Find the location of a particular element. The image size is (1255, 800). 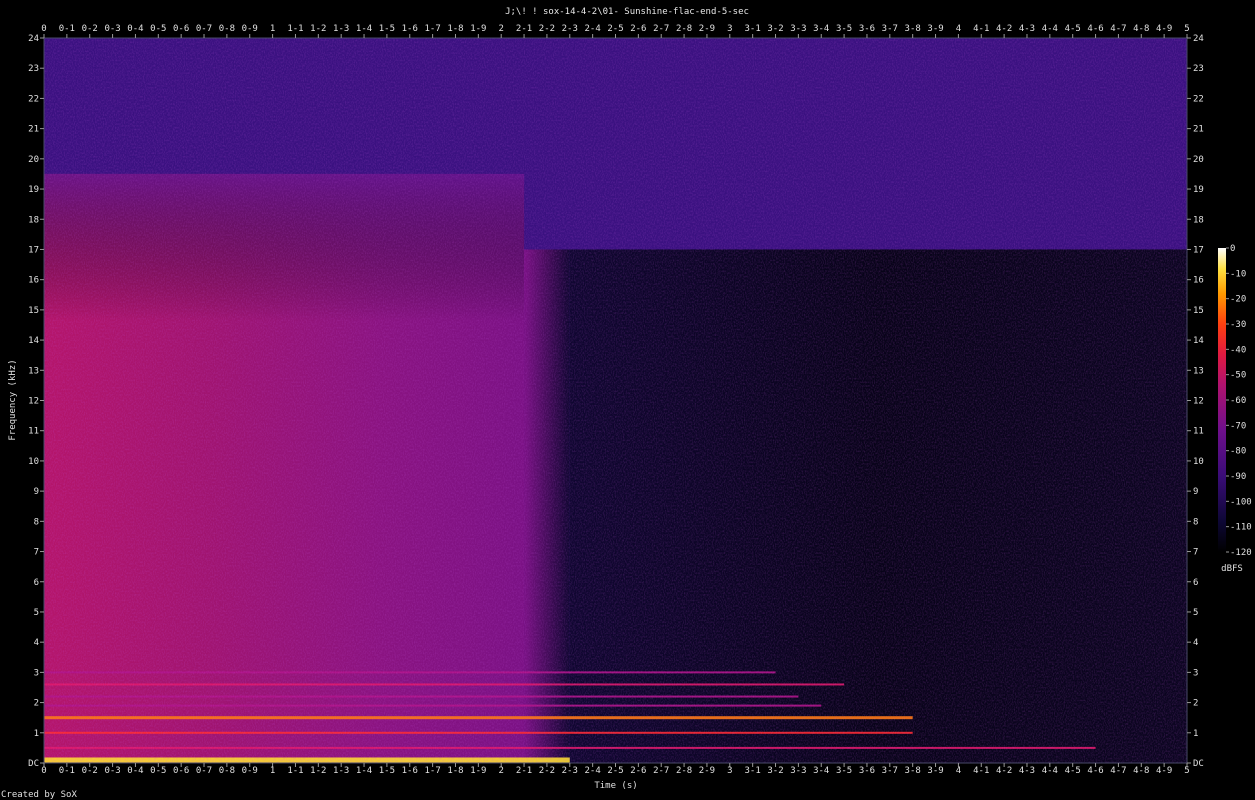

y-left-tick-label: 14 is located at coordinates (33, 341).